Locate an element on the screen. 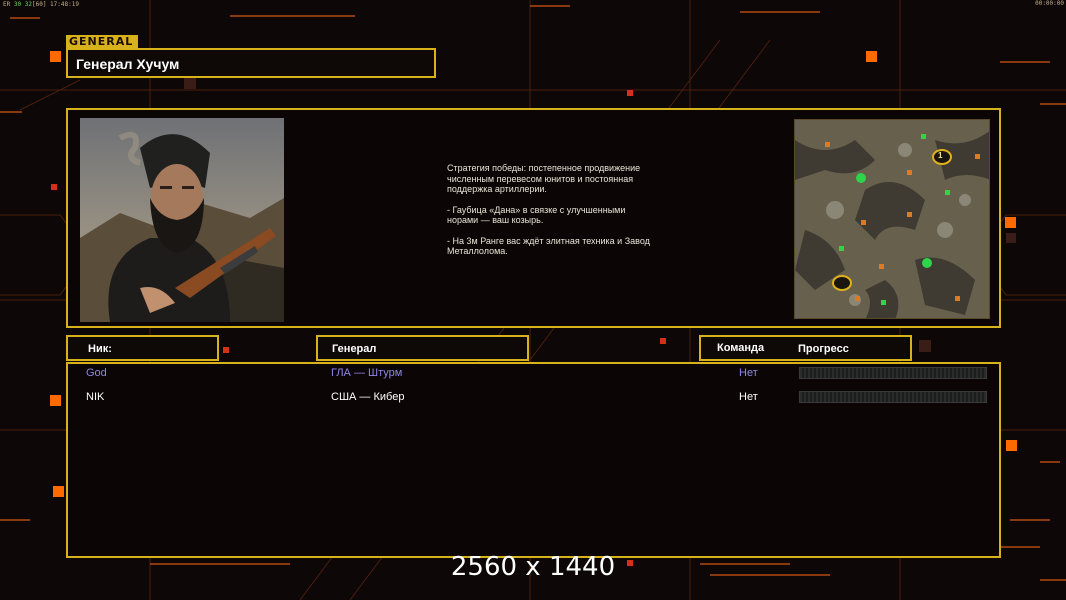  player-general: США — Кибер is located at coordinates (367, 397).